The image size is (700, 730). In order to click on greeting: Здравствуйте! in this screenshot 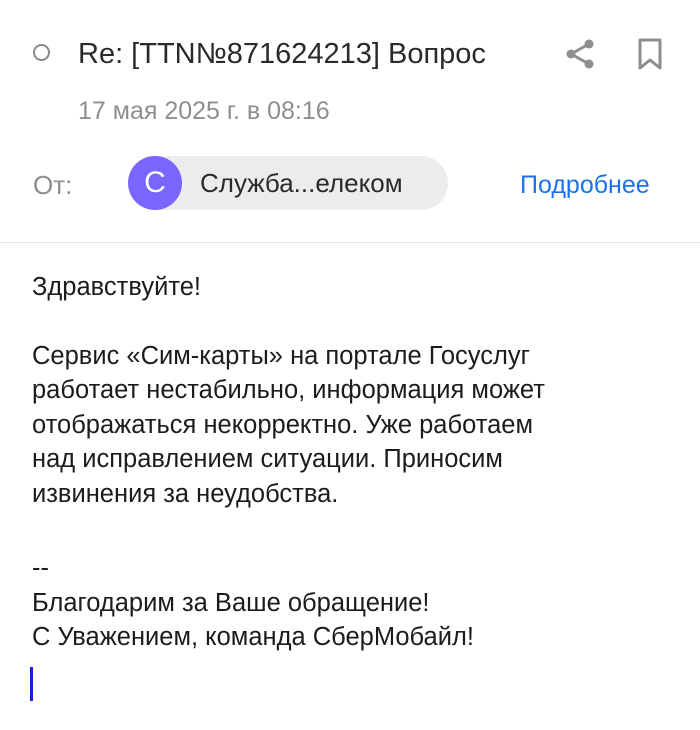, I will do `click(116, 287)`.